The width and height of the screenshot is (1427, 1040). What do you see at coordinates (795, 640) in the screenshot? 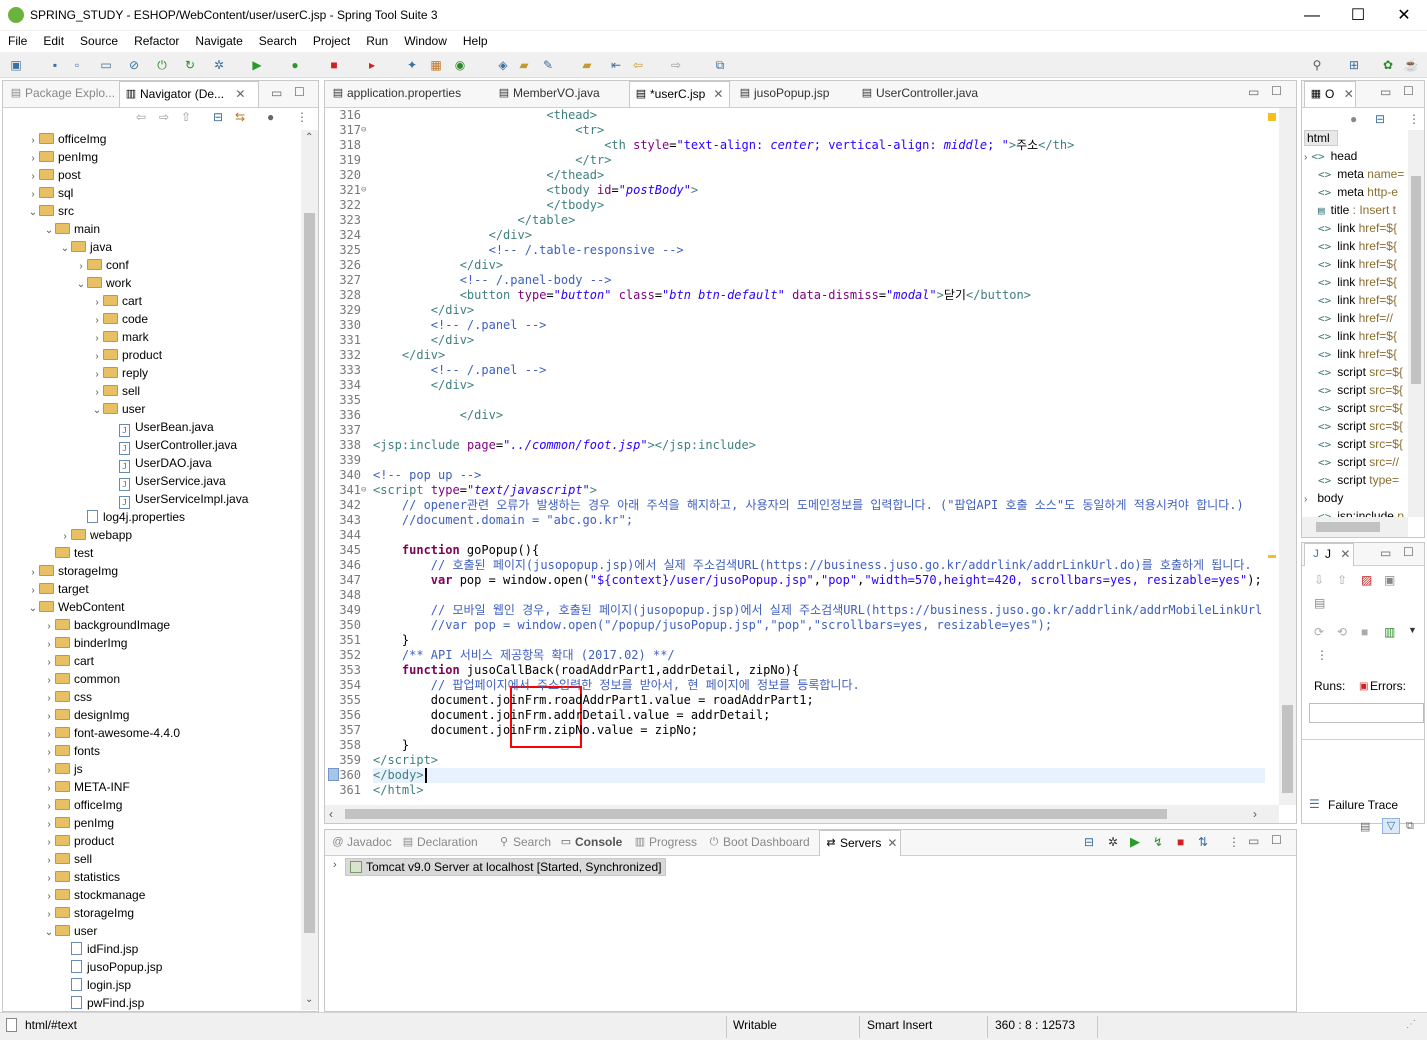
I see `code-line: 351 }` at bounding box center [795, 640].